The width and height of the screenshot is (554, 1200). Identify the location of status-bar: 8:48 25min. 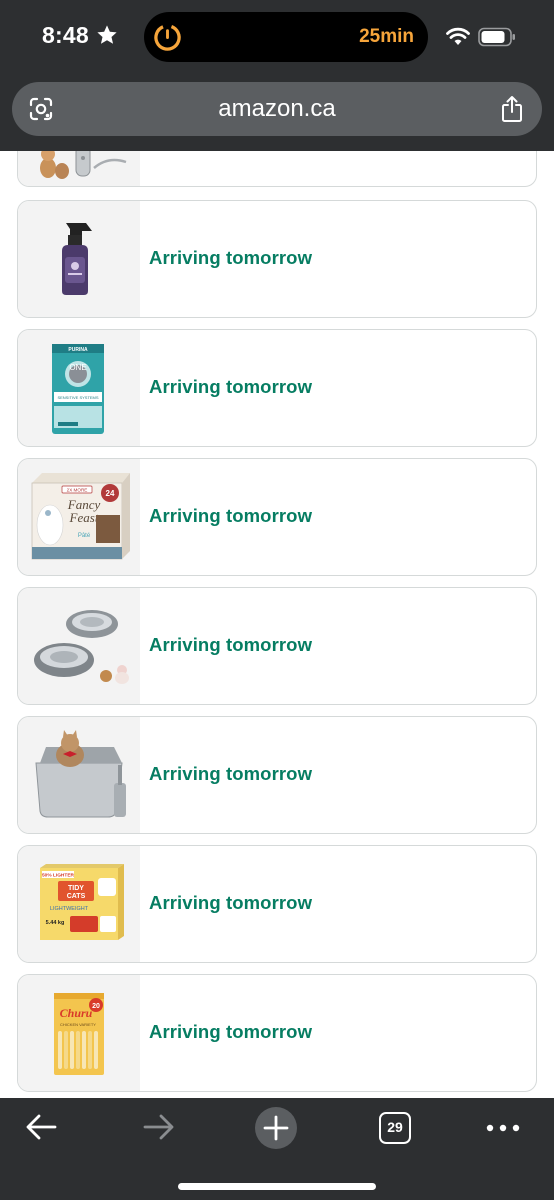
(277, 37).